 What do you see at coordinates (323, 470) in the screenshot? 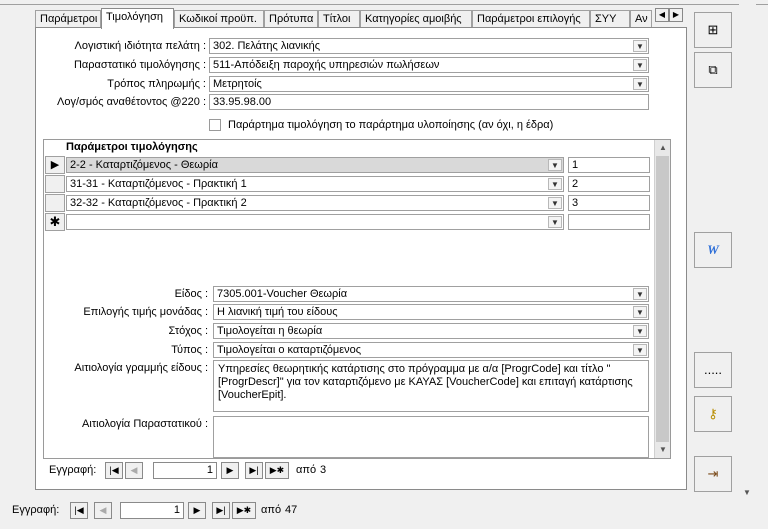
I see `subform-nav-total: 3` at bounding box center [323, 470].